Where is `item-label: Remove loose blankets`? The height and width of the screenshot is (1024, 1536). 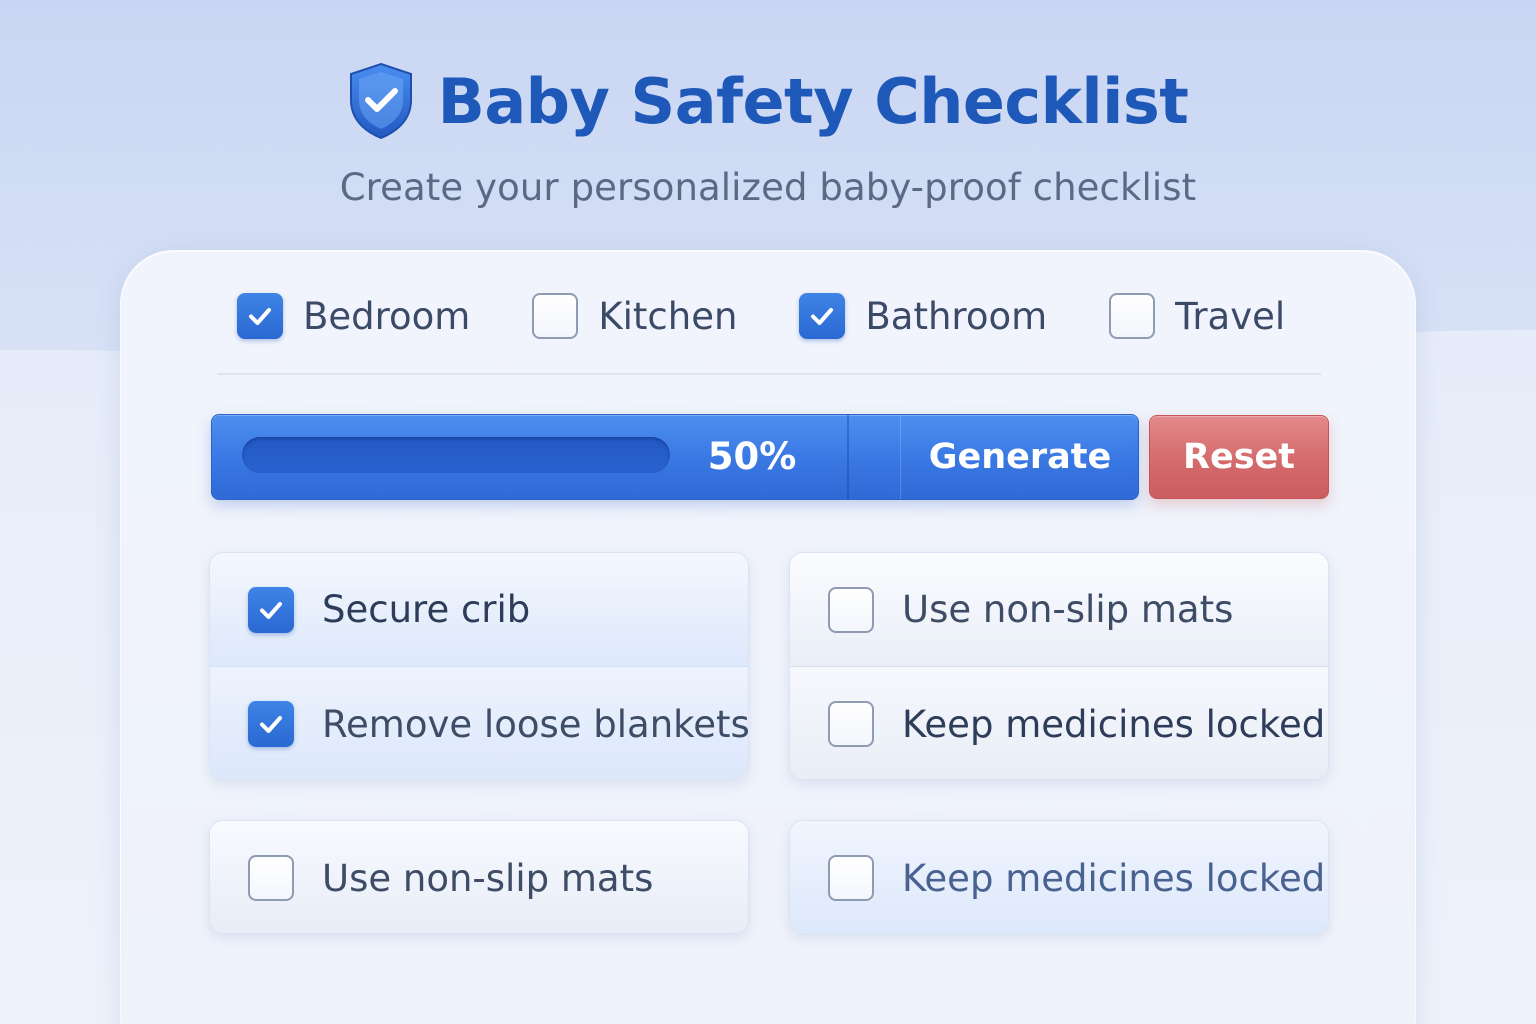 item-label: Remove loose blankets is located at coordinates (535, 724).